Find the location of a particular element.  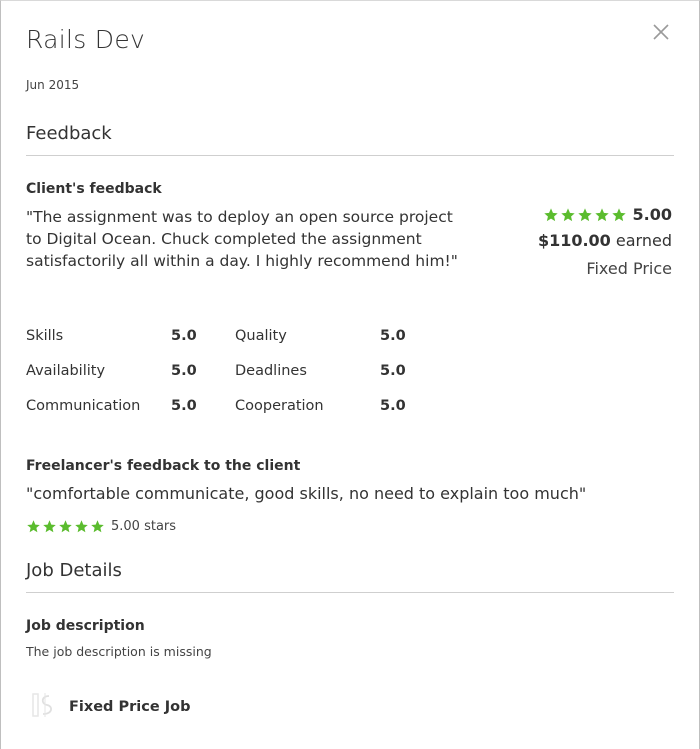

freelancer-stars-text: 5.00 stars is located at coordinates (144, 526).